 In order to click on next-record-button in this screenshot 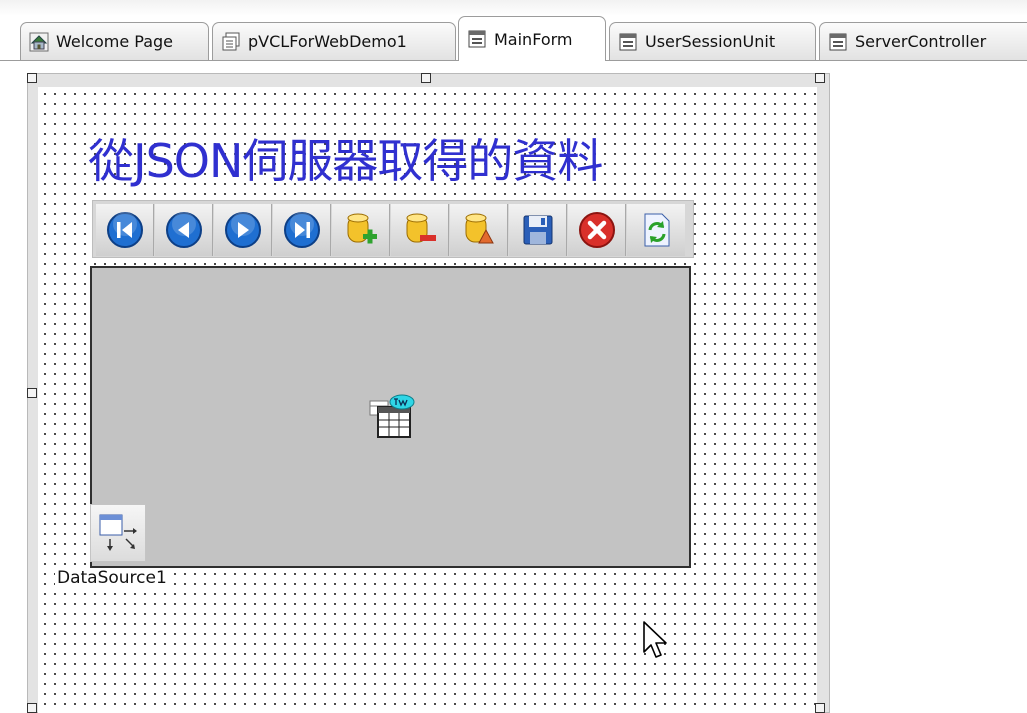, I will do `click(243, 230)`.